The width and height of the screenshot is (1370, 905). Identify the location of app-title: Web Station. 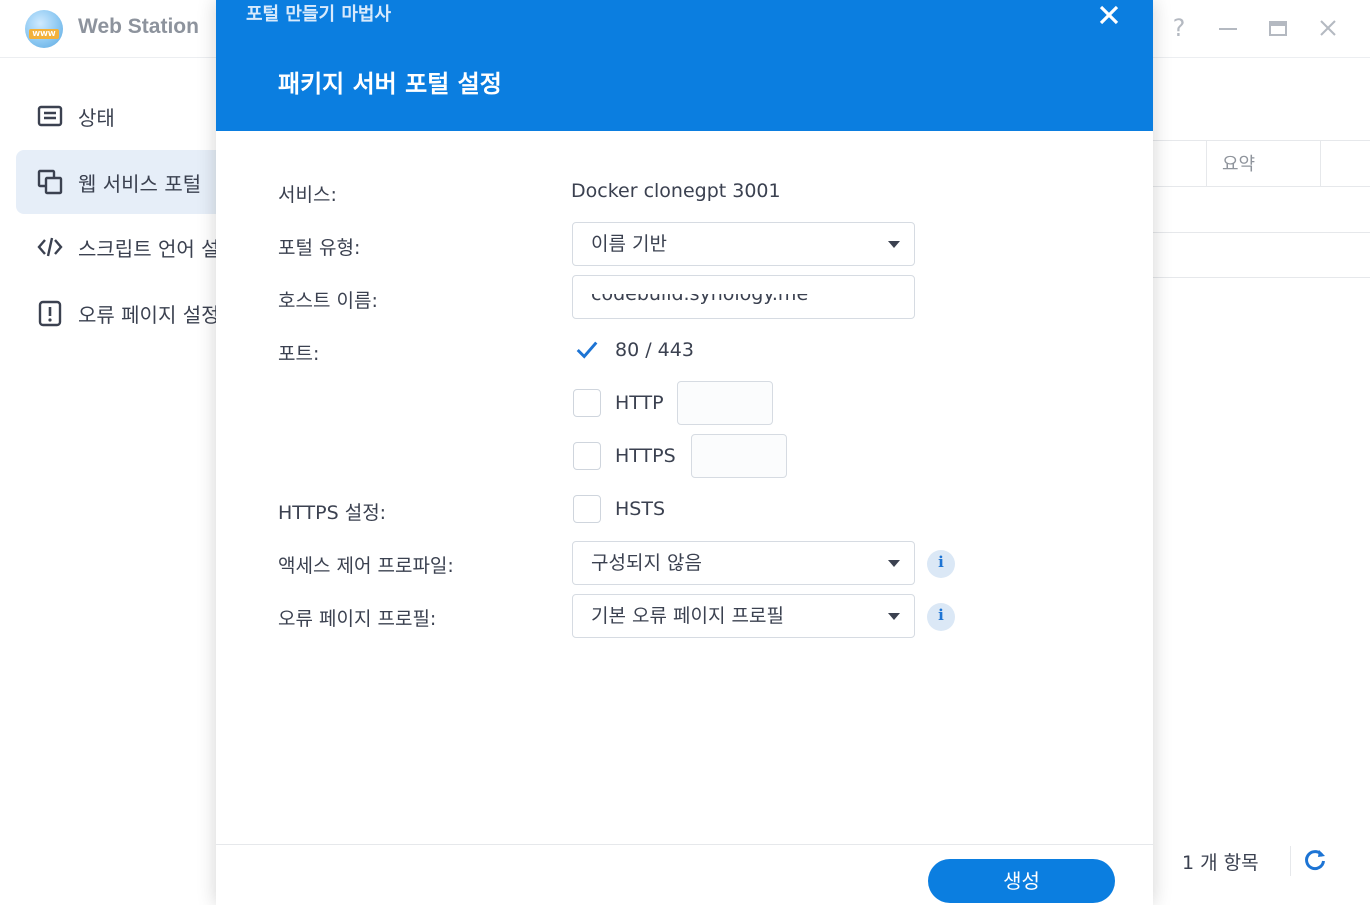
(138, 26).